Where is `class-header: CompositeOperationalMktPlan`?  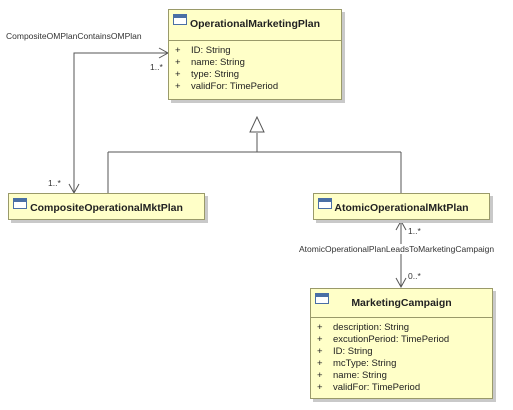 class-header: CompositeOperationalMktPlan is located at coordinates (106, 206).